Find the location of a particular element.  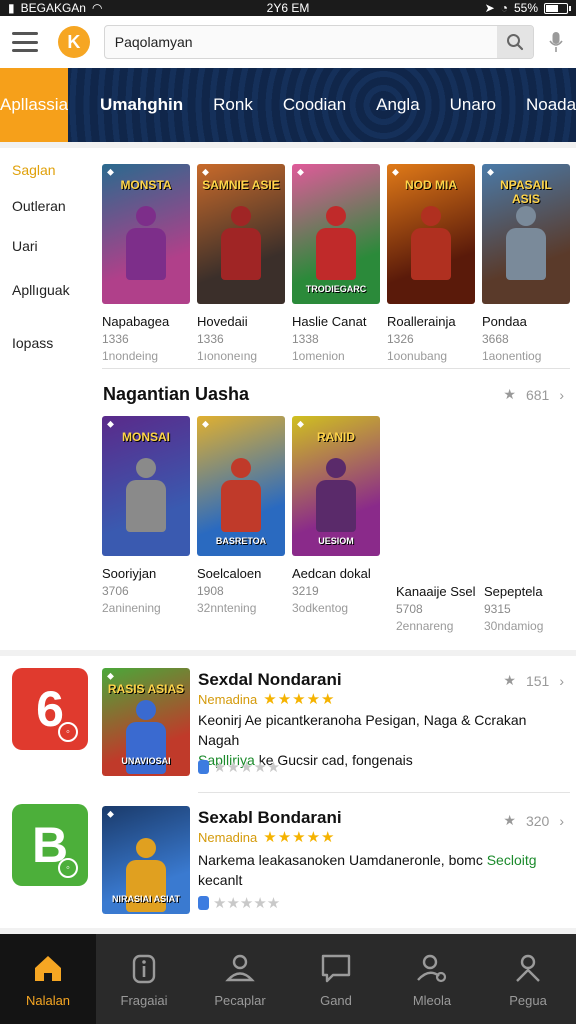

game-card: ⬥ SAMNIE ASIE Hovedaii 1336 1ıononeıng is located at coordinates (241, 263).